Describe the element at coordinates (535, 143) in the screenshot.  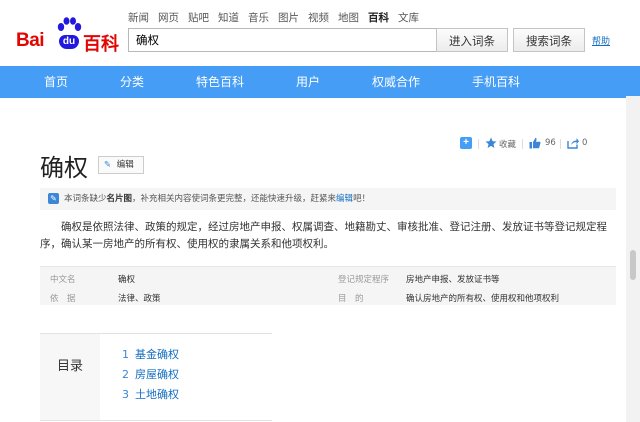
I see `thumbs-up-icon` at that location.